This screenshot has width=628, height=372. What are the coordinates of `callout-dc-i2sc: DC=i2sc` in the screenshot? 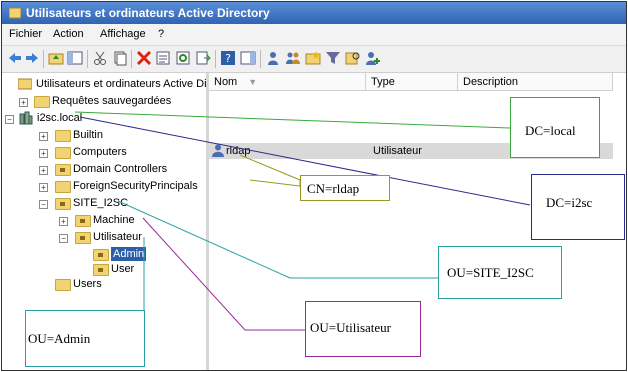 It's located at (578, 207).